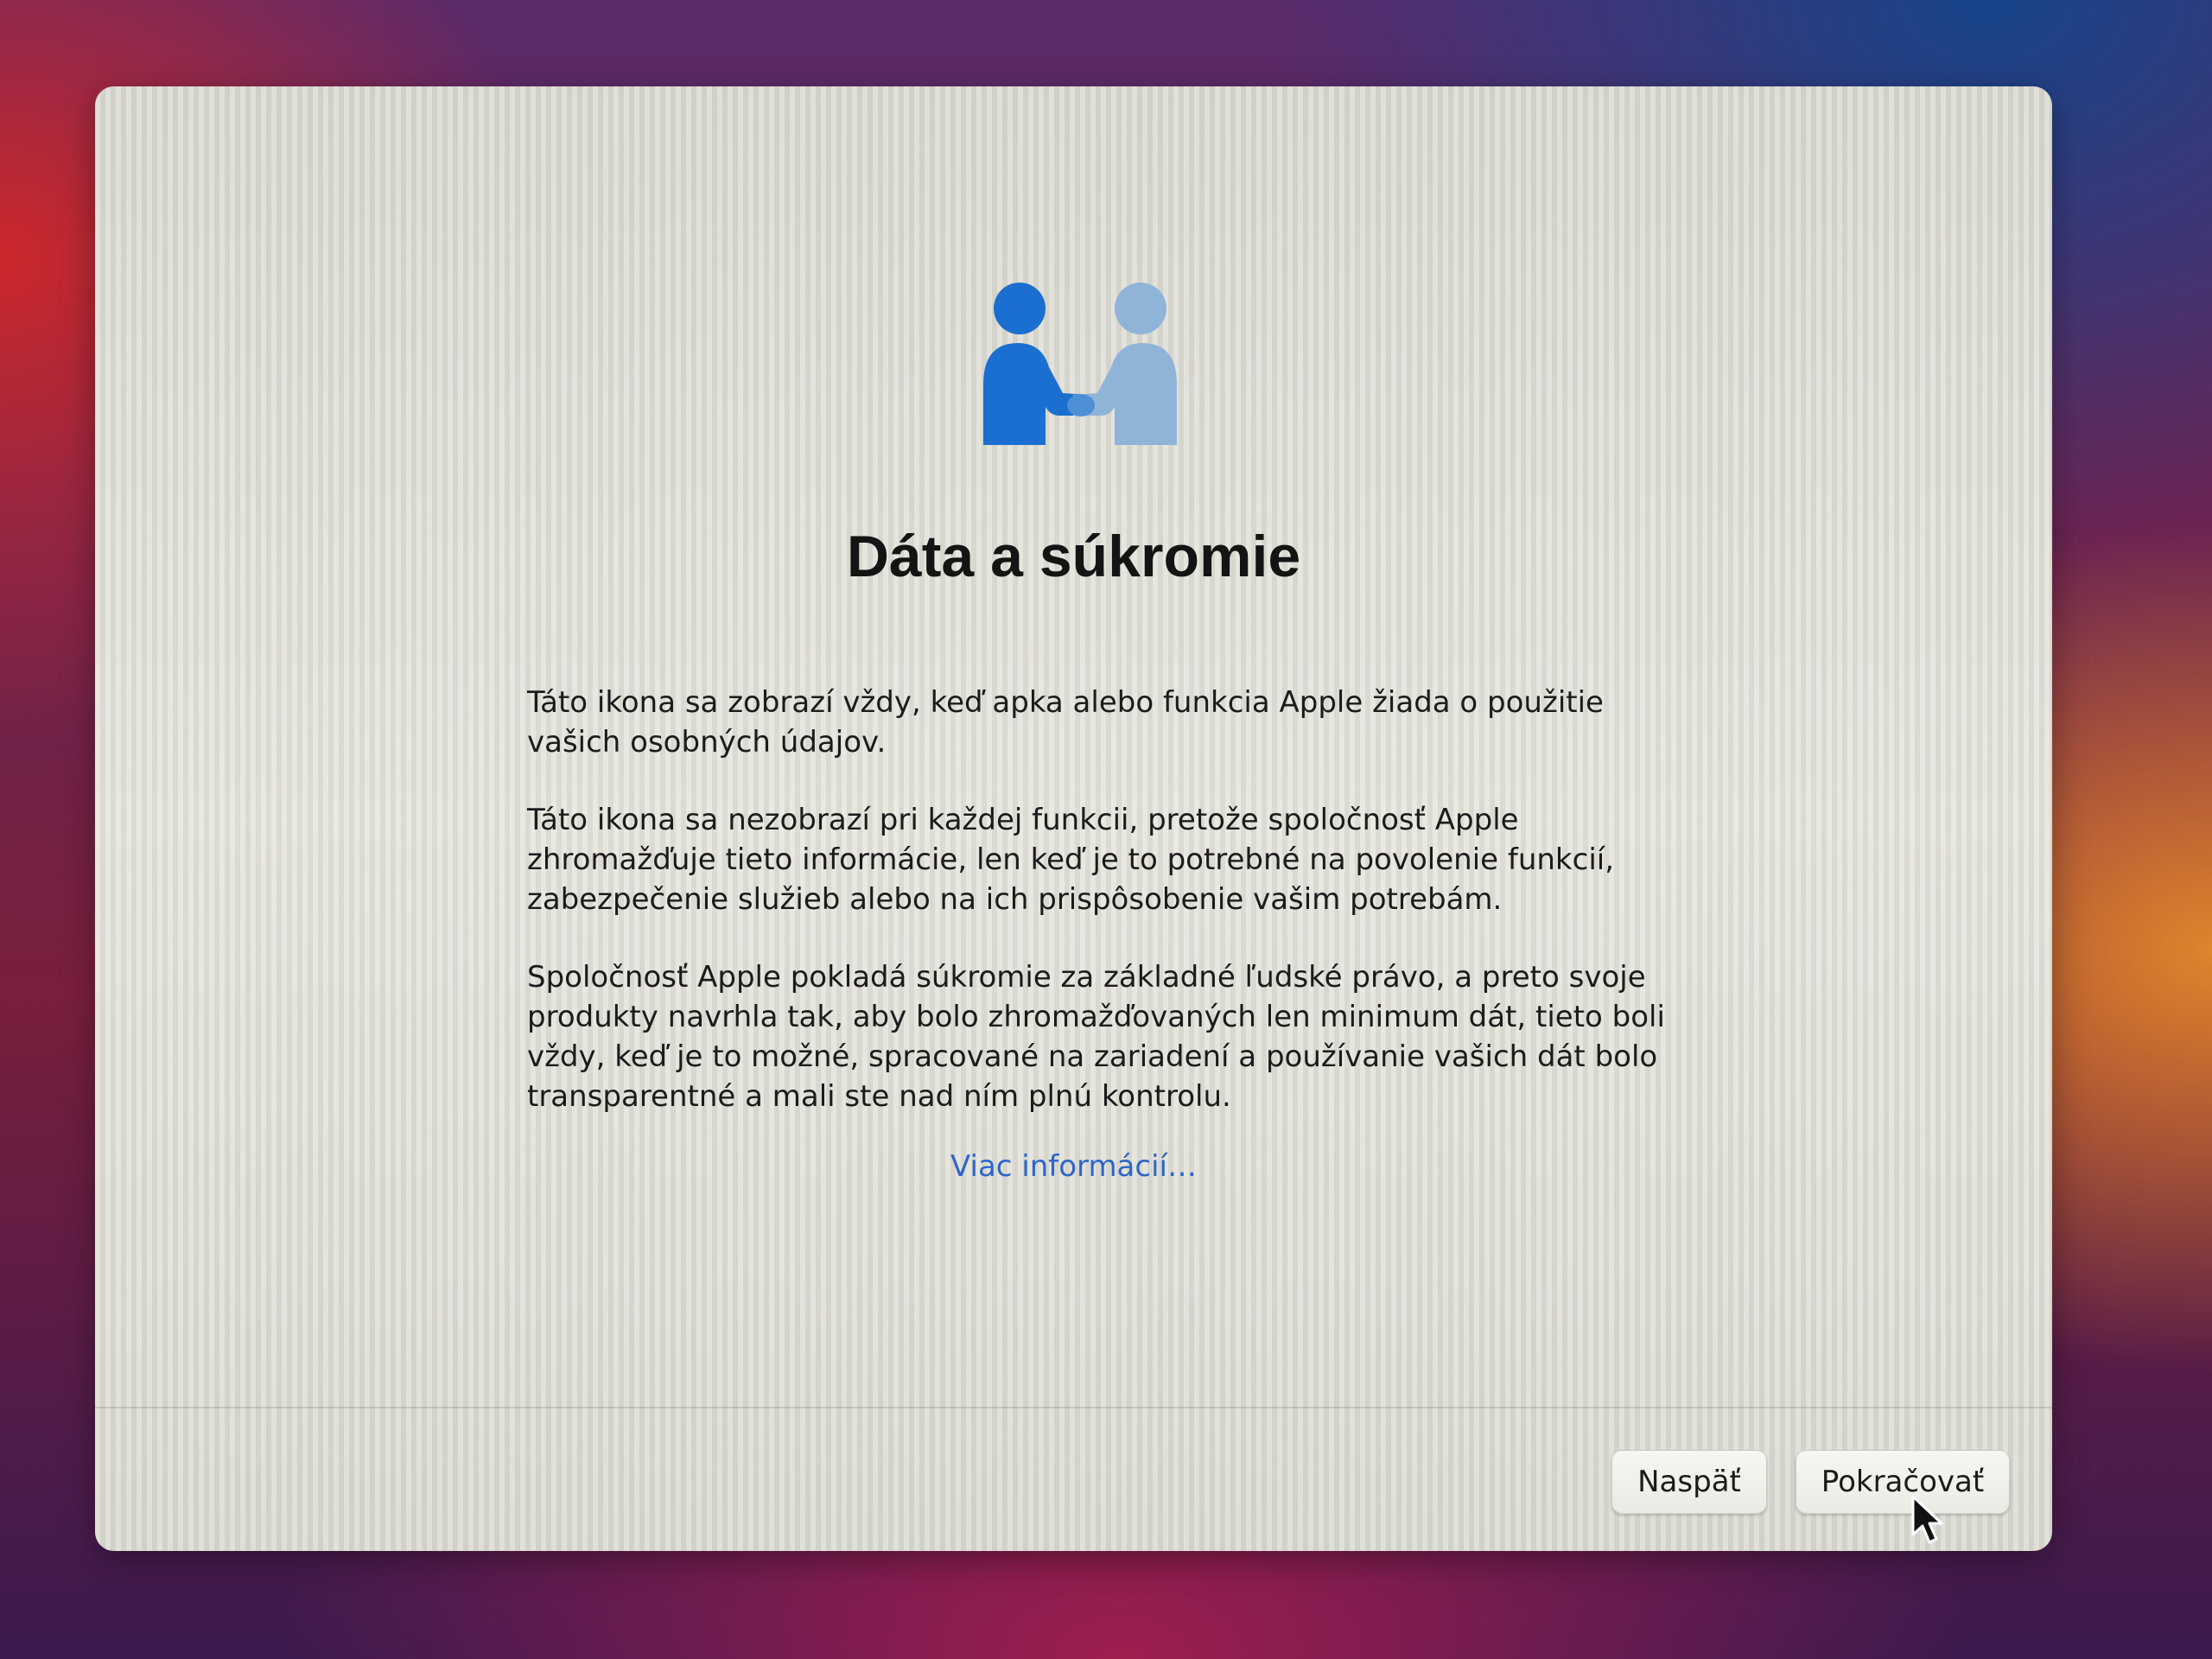 This screenshot has height=1659, width=2212. What do you see at coordinates (1927, 1519) in the screenshot?
I see `mouse-cursor-icon` at bounding box center [1927, 1519].